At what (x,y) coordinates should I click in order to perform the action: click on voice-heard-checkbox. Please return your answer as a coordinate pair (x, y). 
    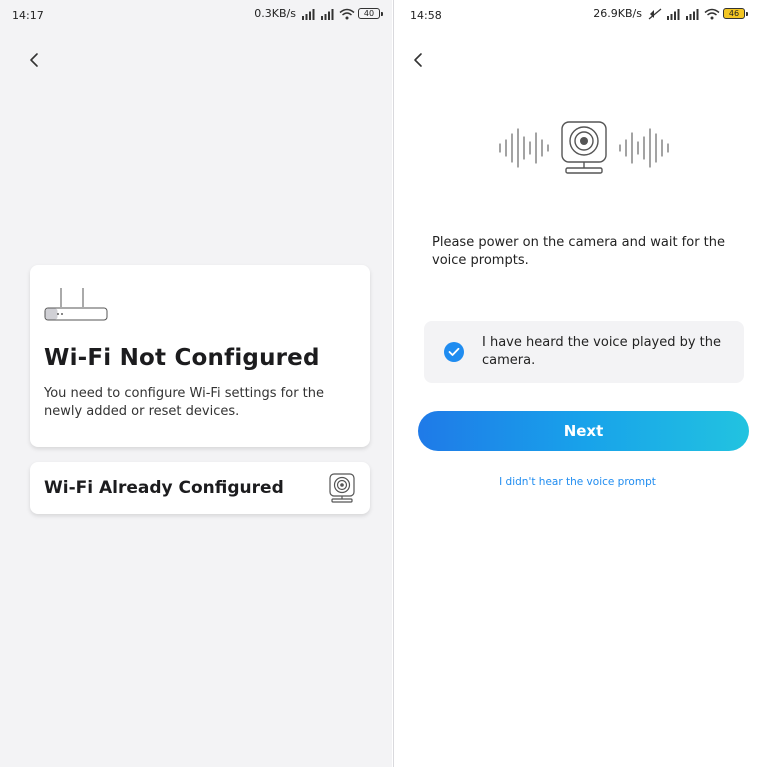
    Looking at the image, I should click on (454, 352).